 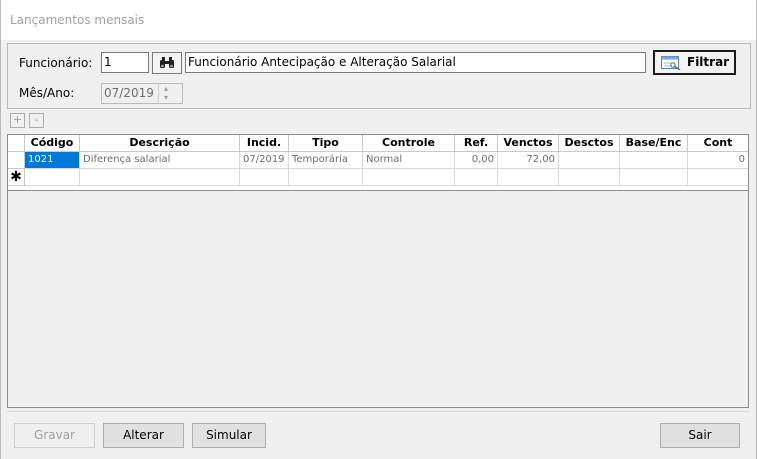 I want to click on window-border-left, so click(x=0, y=229).